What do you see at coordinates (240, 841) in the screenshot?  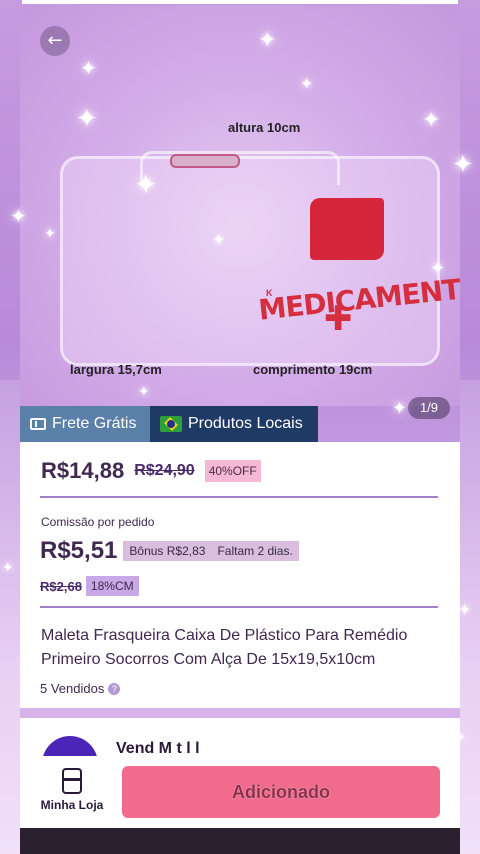 I see `system-nav-bar` at bounding box center [240, 841].